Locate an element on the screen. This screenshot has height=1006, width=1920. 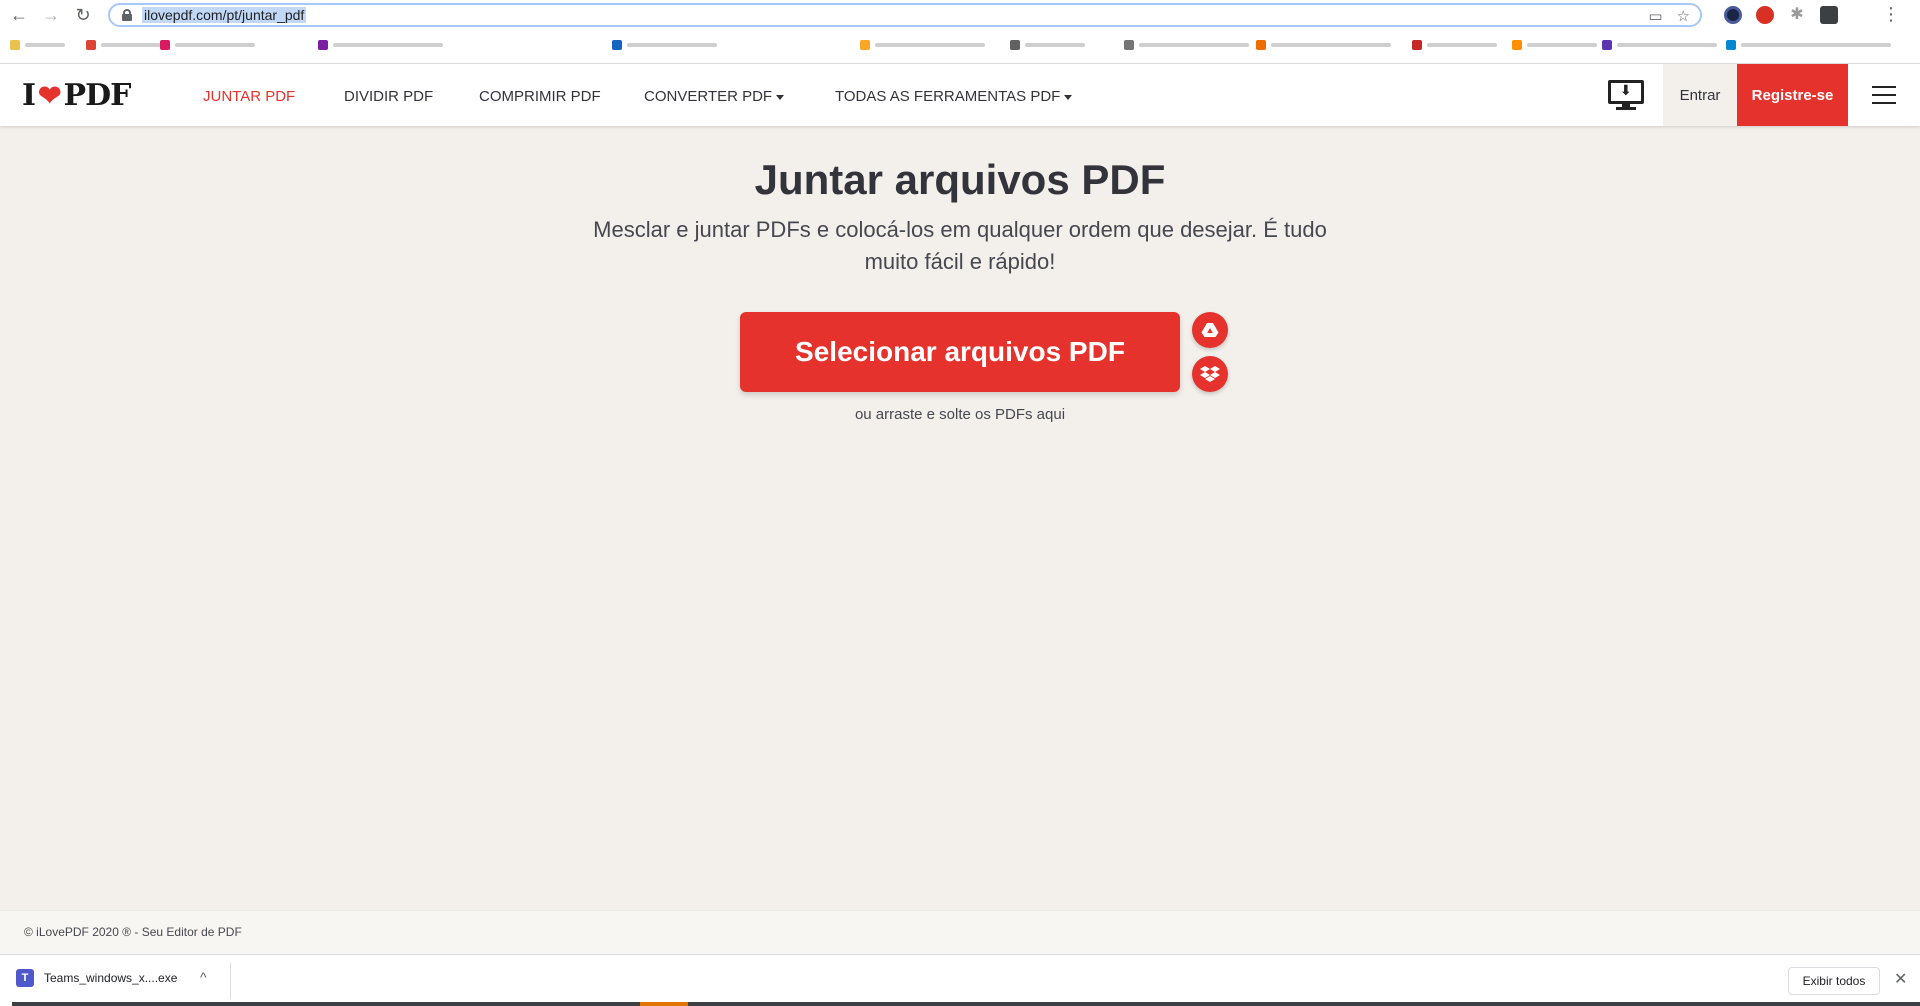
signup-button: Registre-se is located at coordinates (1792, 95).